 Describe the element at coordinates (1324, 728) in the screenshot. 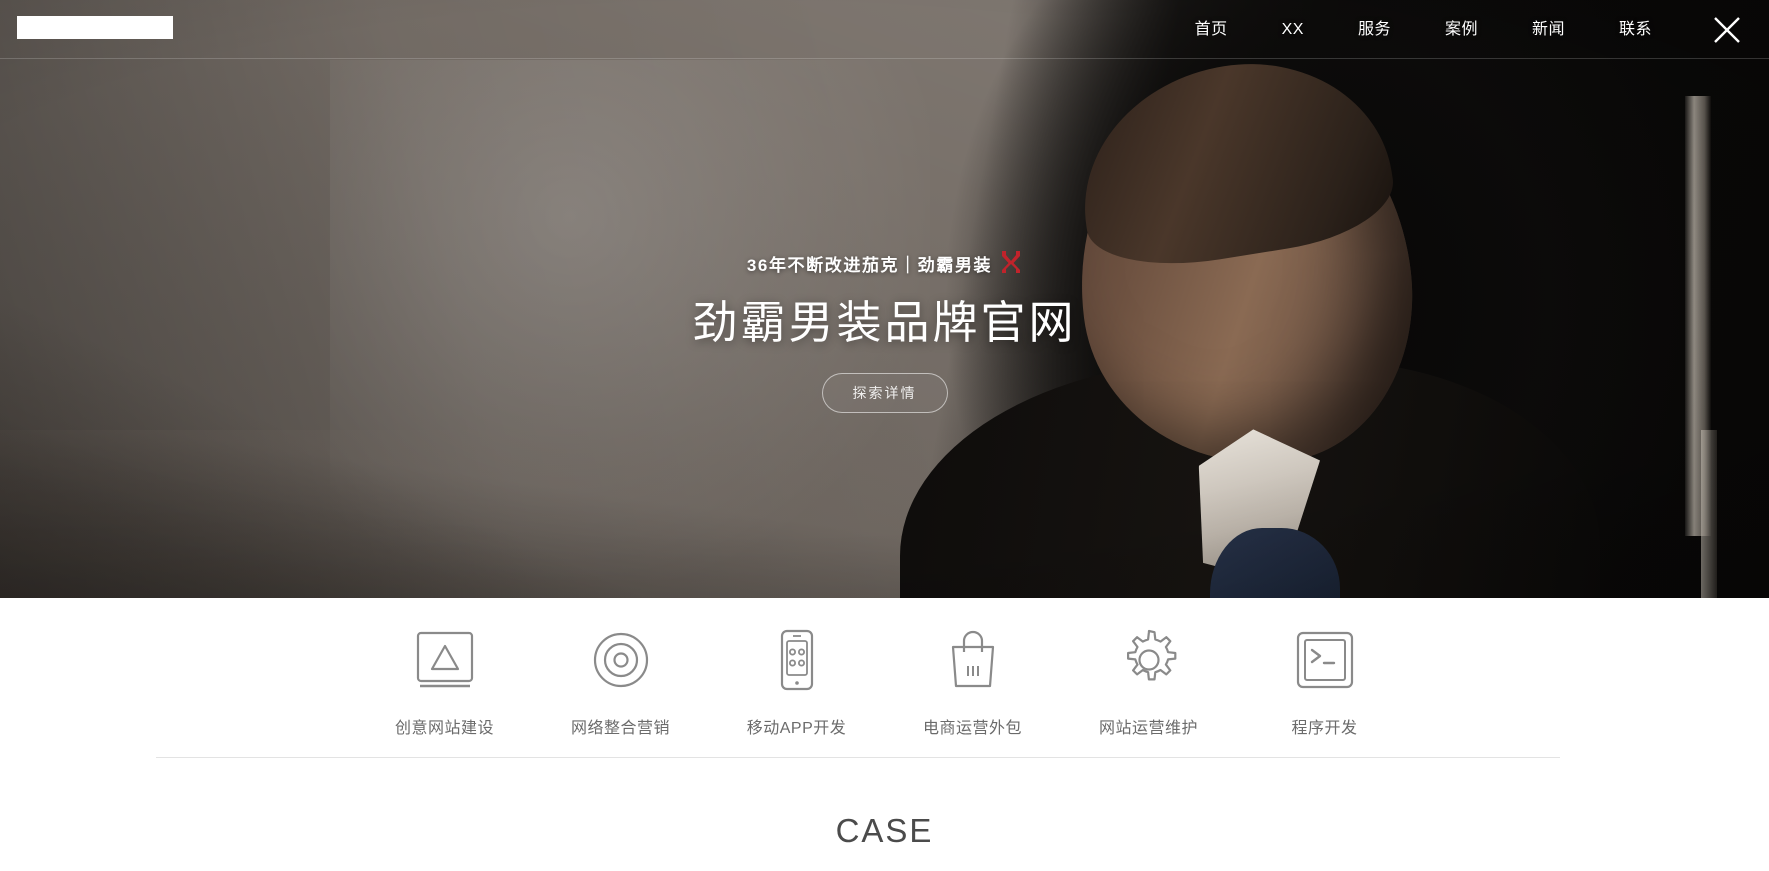

I see `service-label: 程序开发` at that location.